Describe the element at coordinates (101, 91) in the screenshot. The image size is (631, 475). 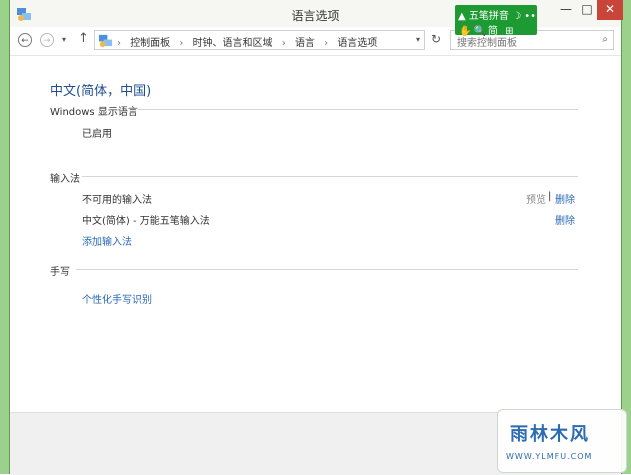
I see `page-title: 中文(简体，中国)` at that location.